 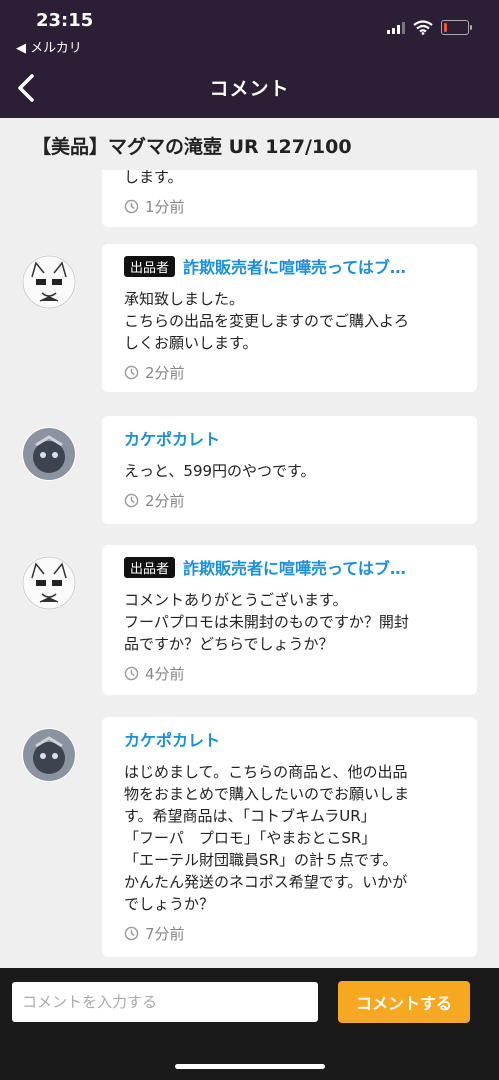 I want to click on comment-message: します。, so click(x=153, y=178).